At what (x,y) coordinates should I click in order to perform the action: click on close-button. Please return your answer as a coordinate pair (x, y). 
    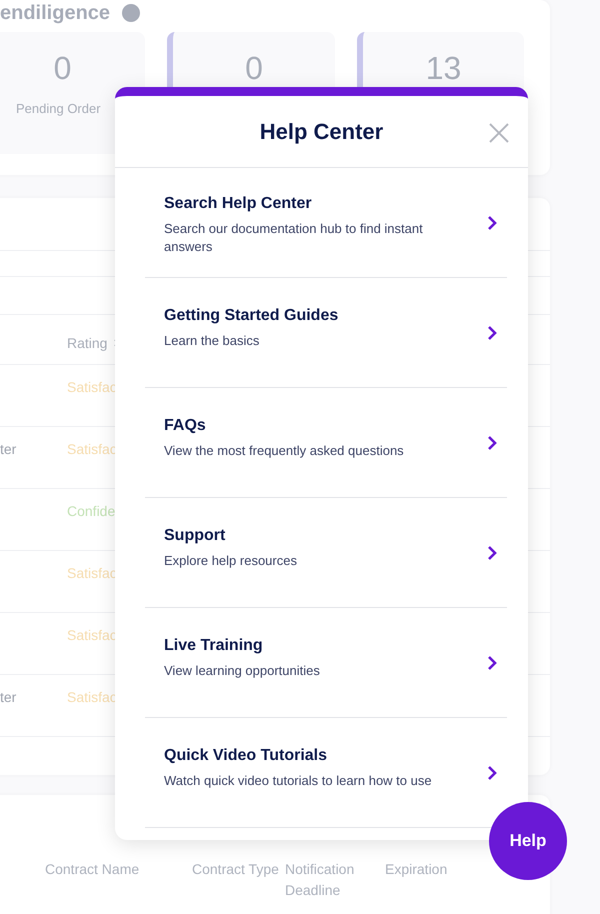
    Looking at the image, I should click on (499, 133).